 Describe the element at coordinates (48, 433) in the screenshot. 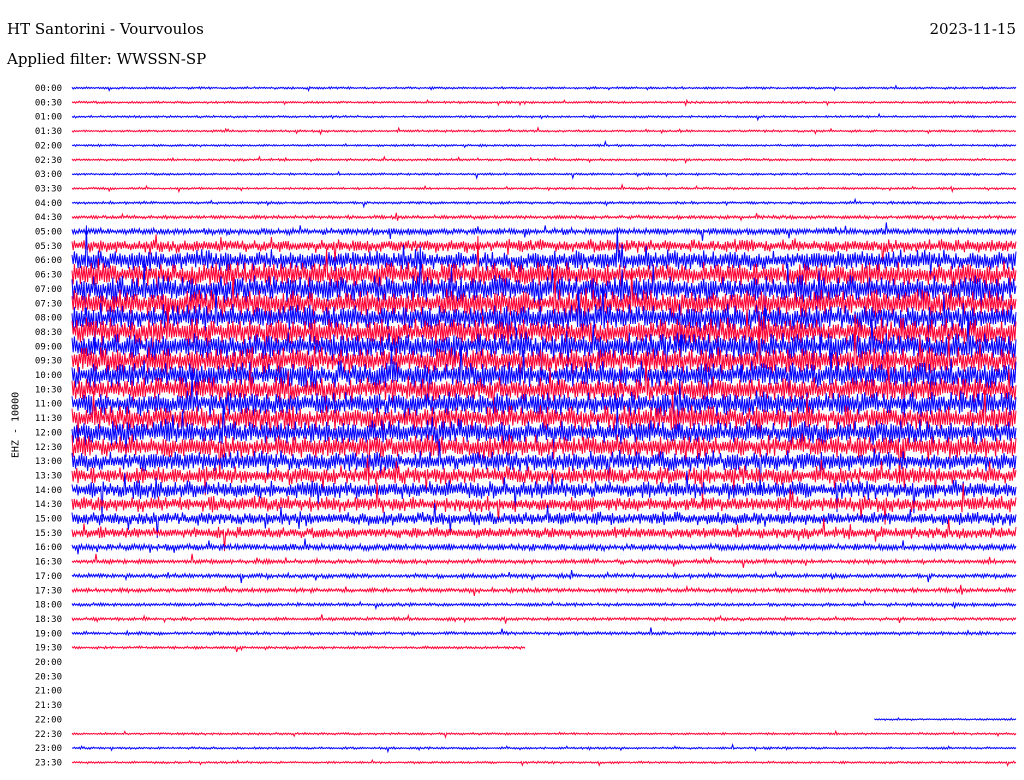

I see `time-tick-label: 12:00` at that location.